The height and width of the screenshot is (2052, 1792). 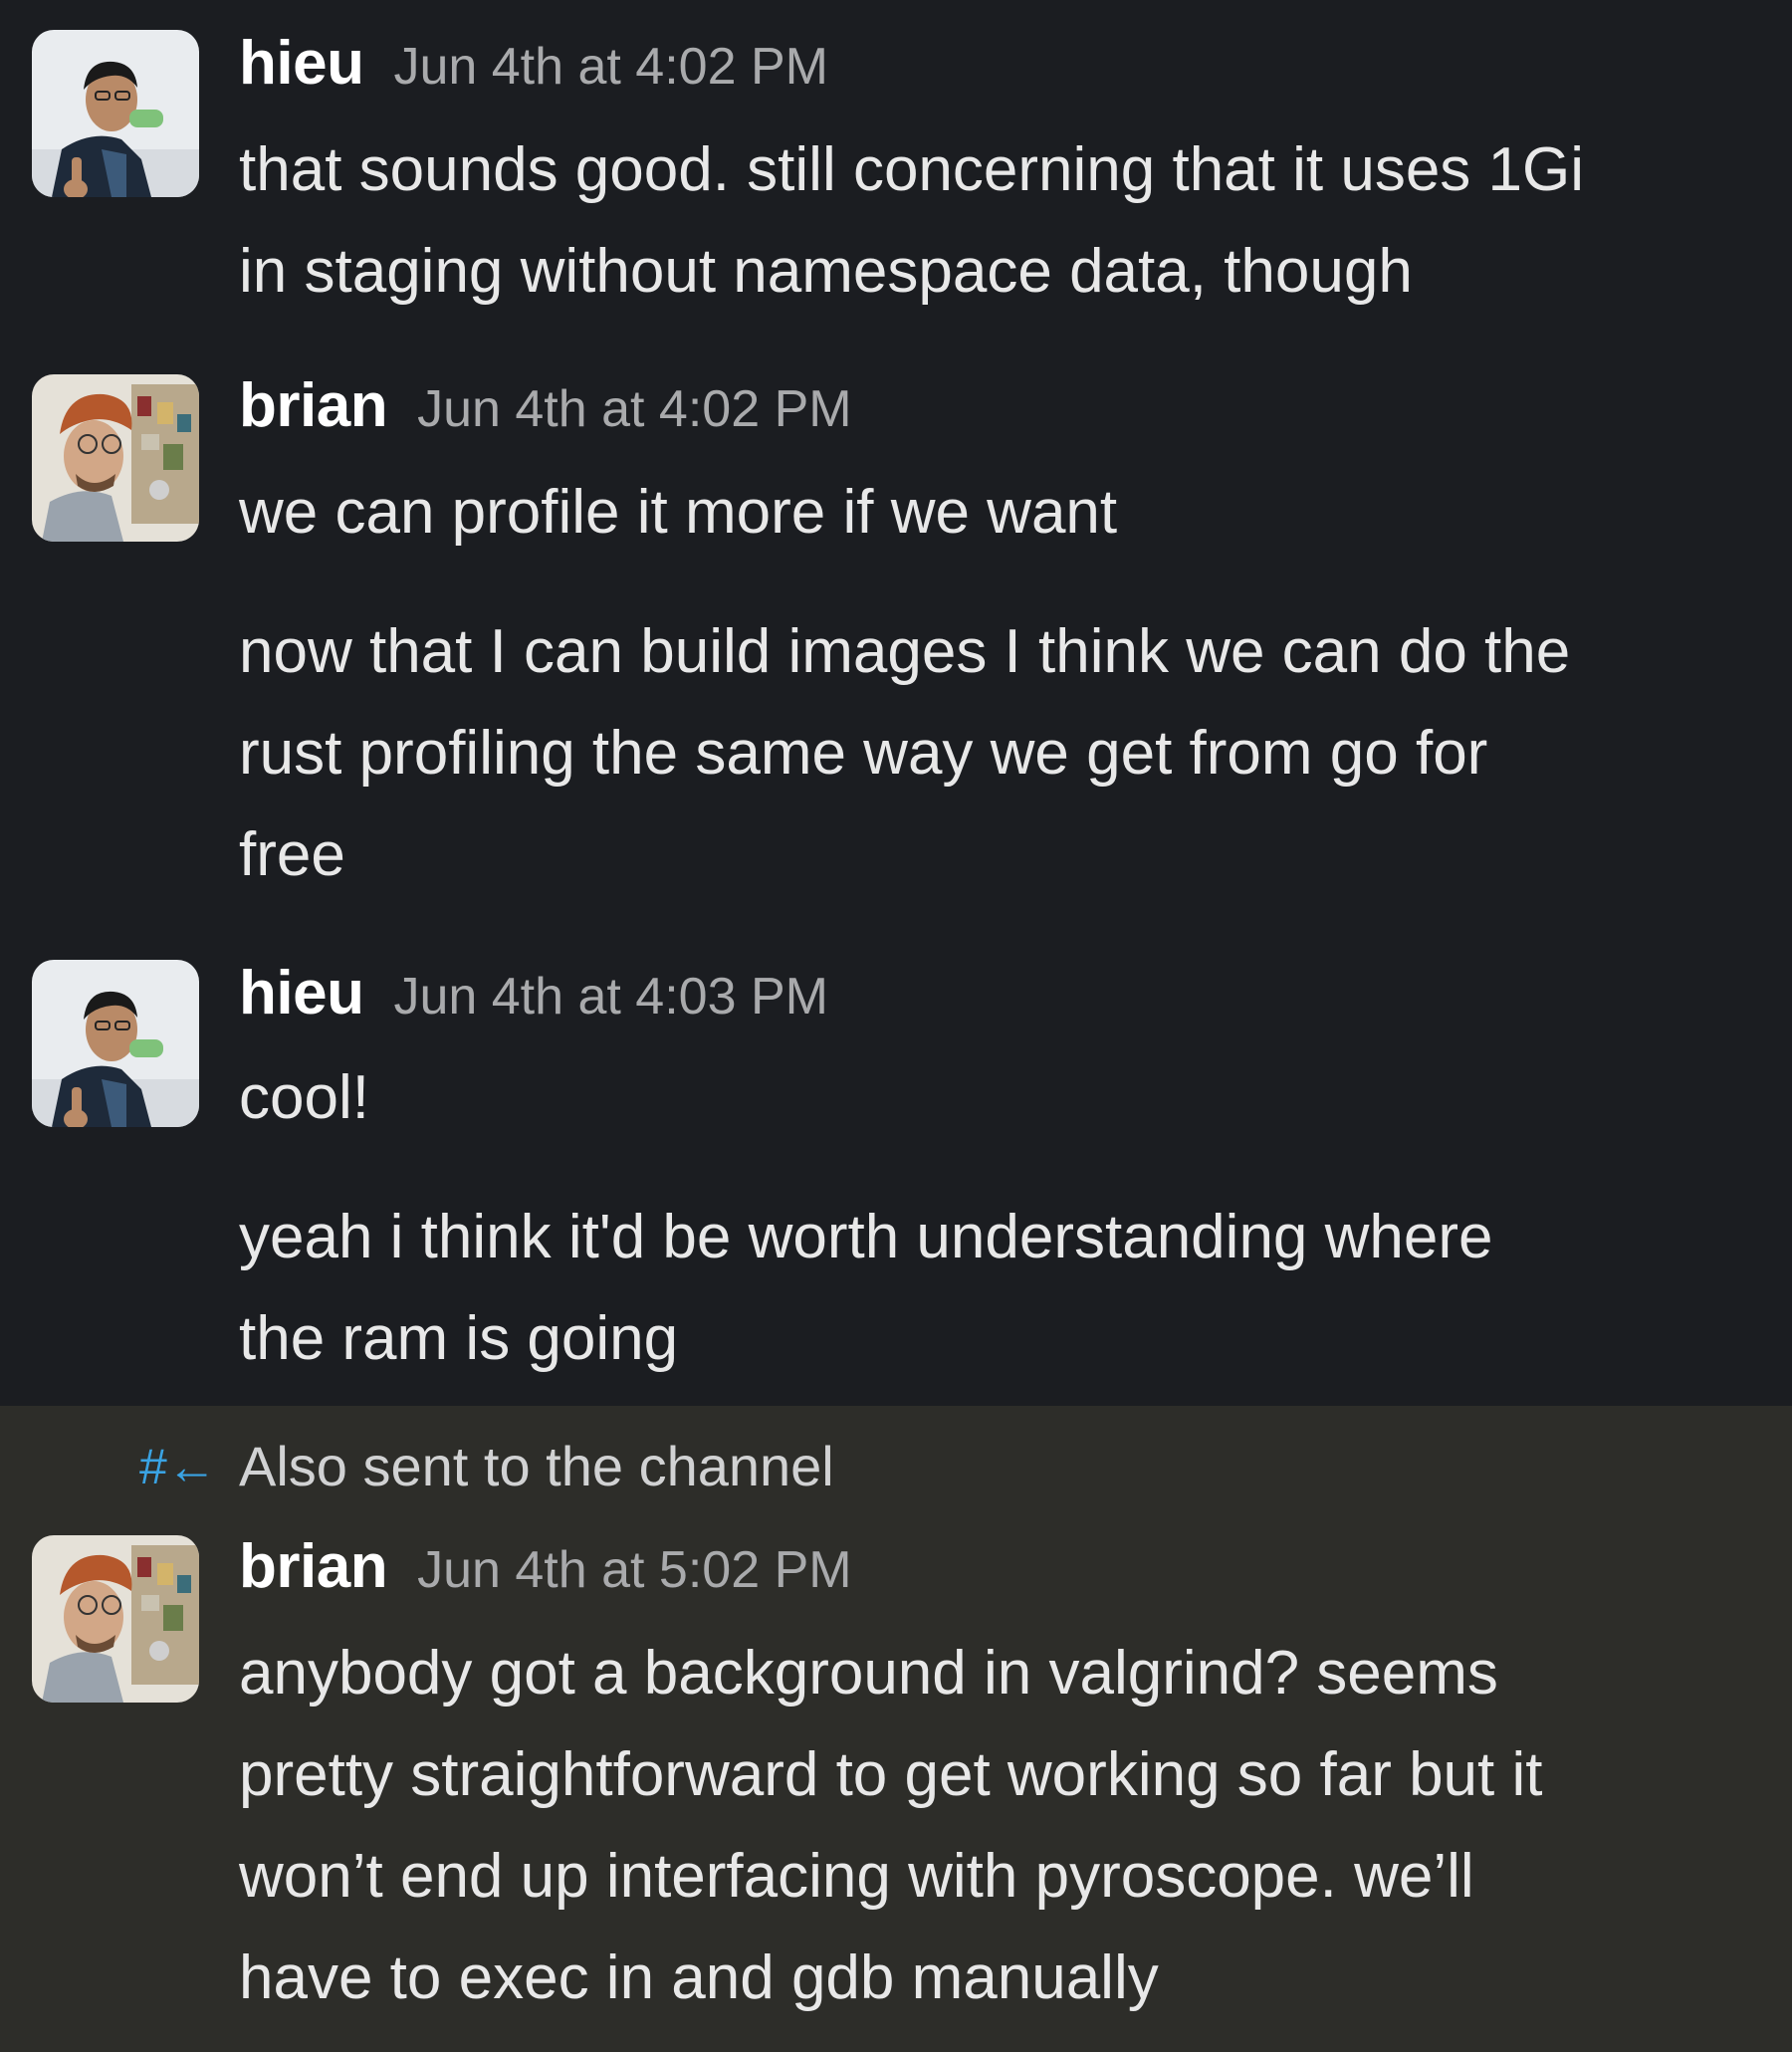 I want to click on message-text-line: have to exec in and gdb manually, so click(x=699, y=1977).